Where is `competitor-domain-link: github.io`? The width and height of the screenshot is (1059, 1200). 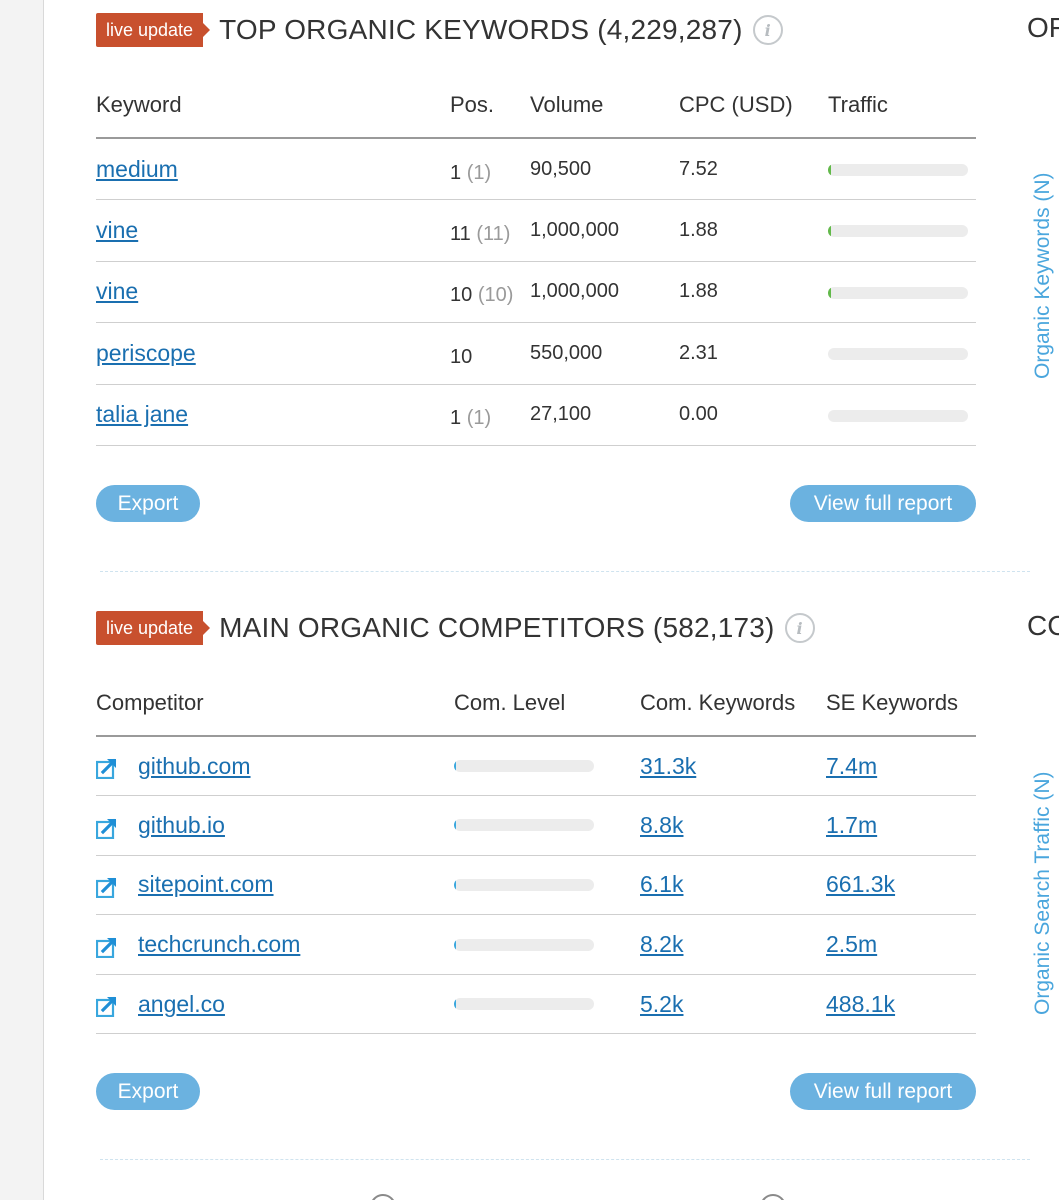
competitor-domain-link: github.io is located at coordinates (181, 825).